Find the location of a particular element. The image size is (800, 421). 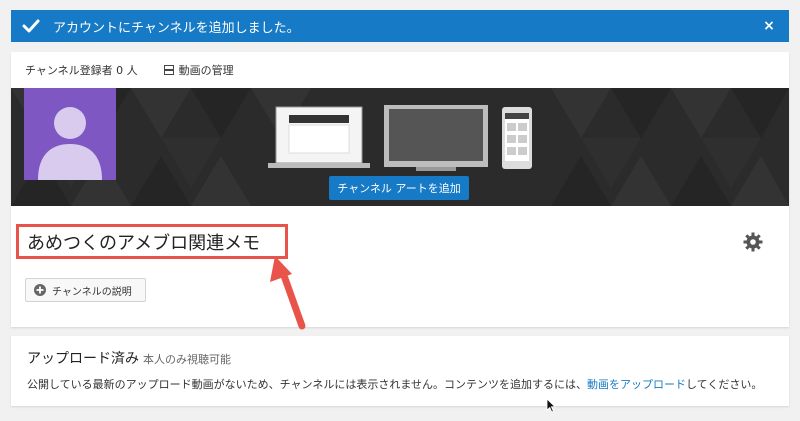

channel-name-highlight: あめつくのアメブロ関連メモ is located at coordinates (152, 241).